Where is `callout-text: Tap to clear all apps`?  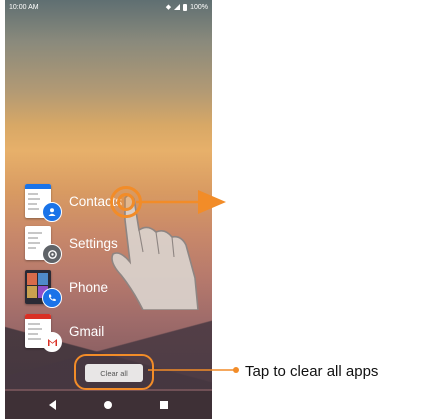 callout-text: Tap to clear all apps is located at coordinates (312, 371).